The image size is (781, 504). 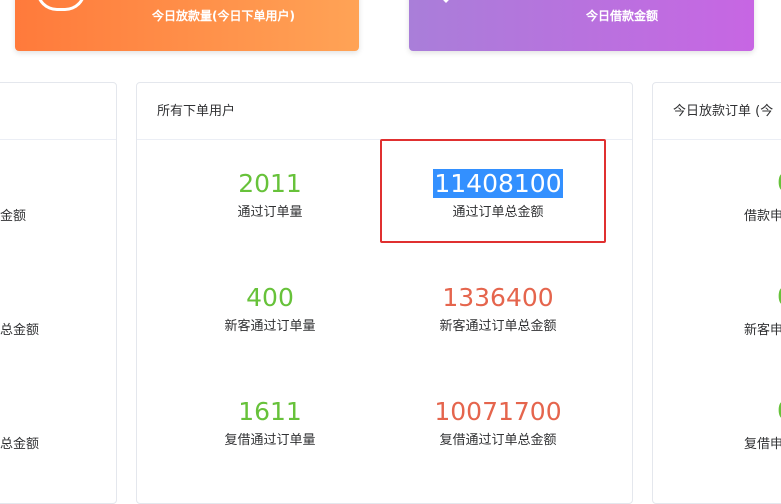 I want to click on right-caption-3: 复借申, so click(x=762, y=444).